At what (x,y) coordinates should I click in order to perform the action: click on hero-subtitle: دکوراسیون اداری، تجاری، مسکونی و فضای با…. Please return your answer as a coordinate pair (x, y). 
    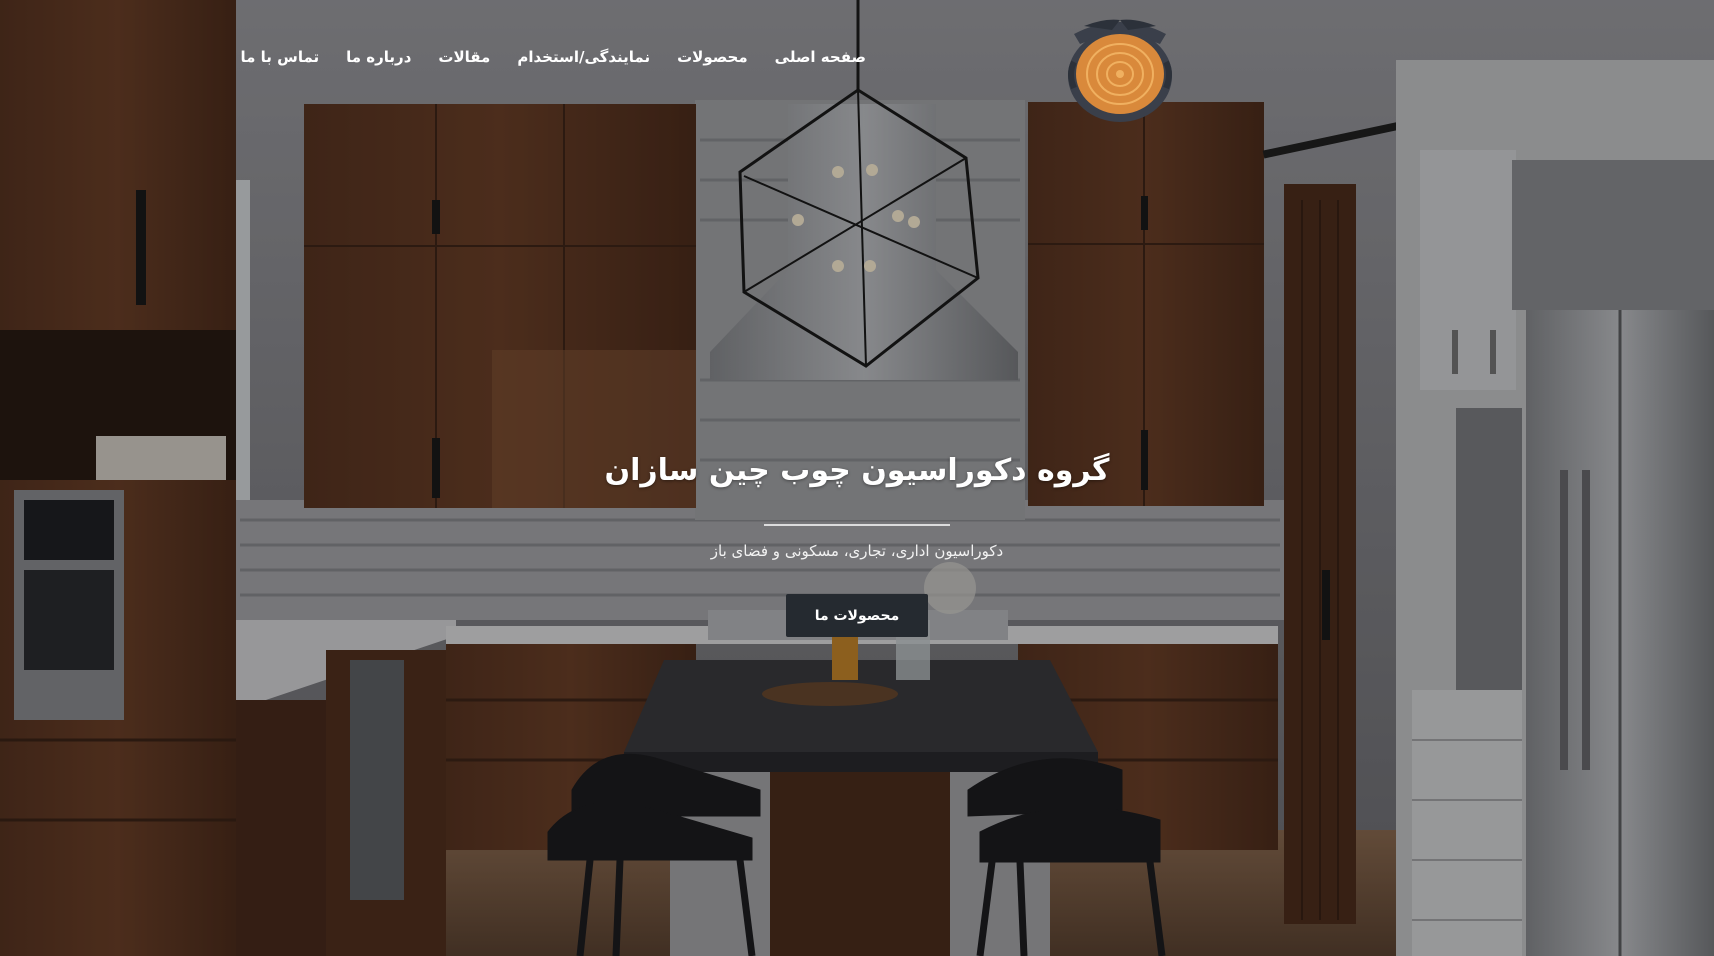
    Looking at the image, I should click on (857, 551).